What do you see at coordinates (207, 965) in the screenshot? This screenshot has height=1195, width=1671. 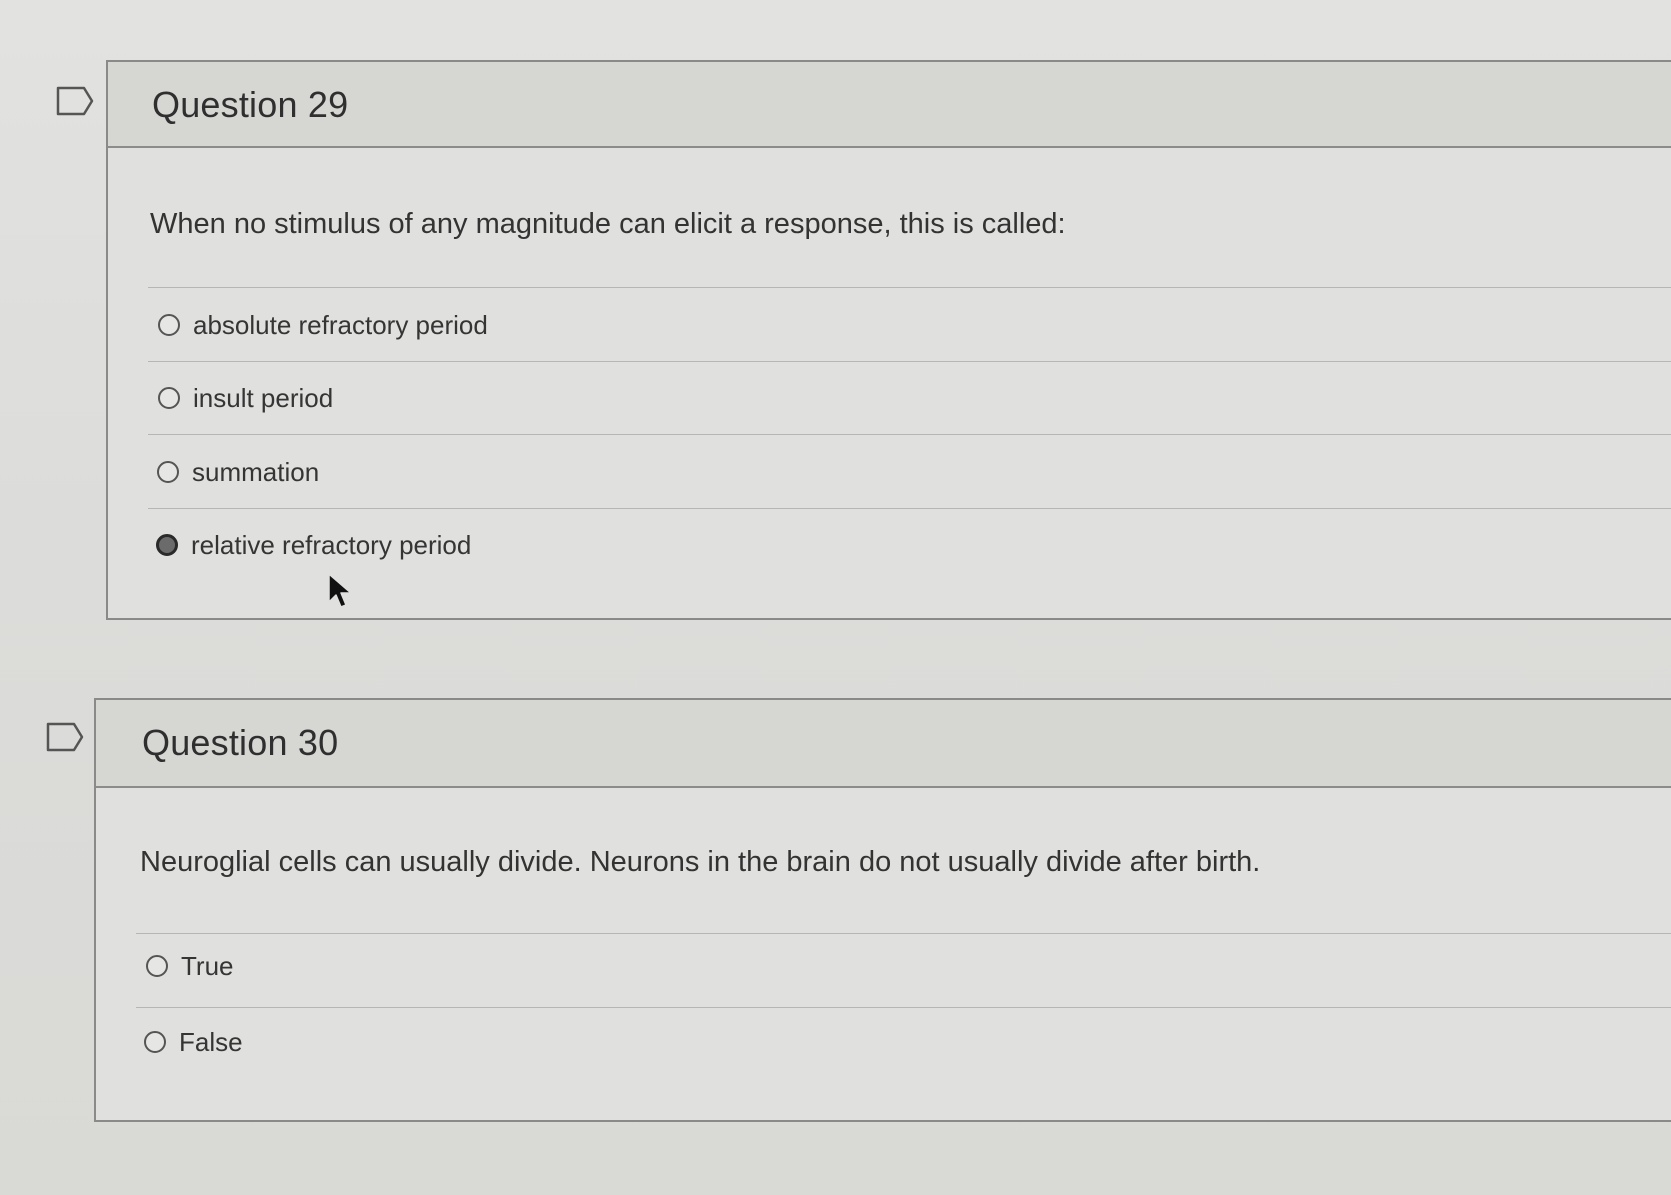 I see `option-label: True` at bounding box center [207, 965].